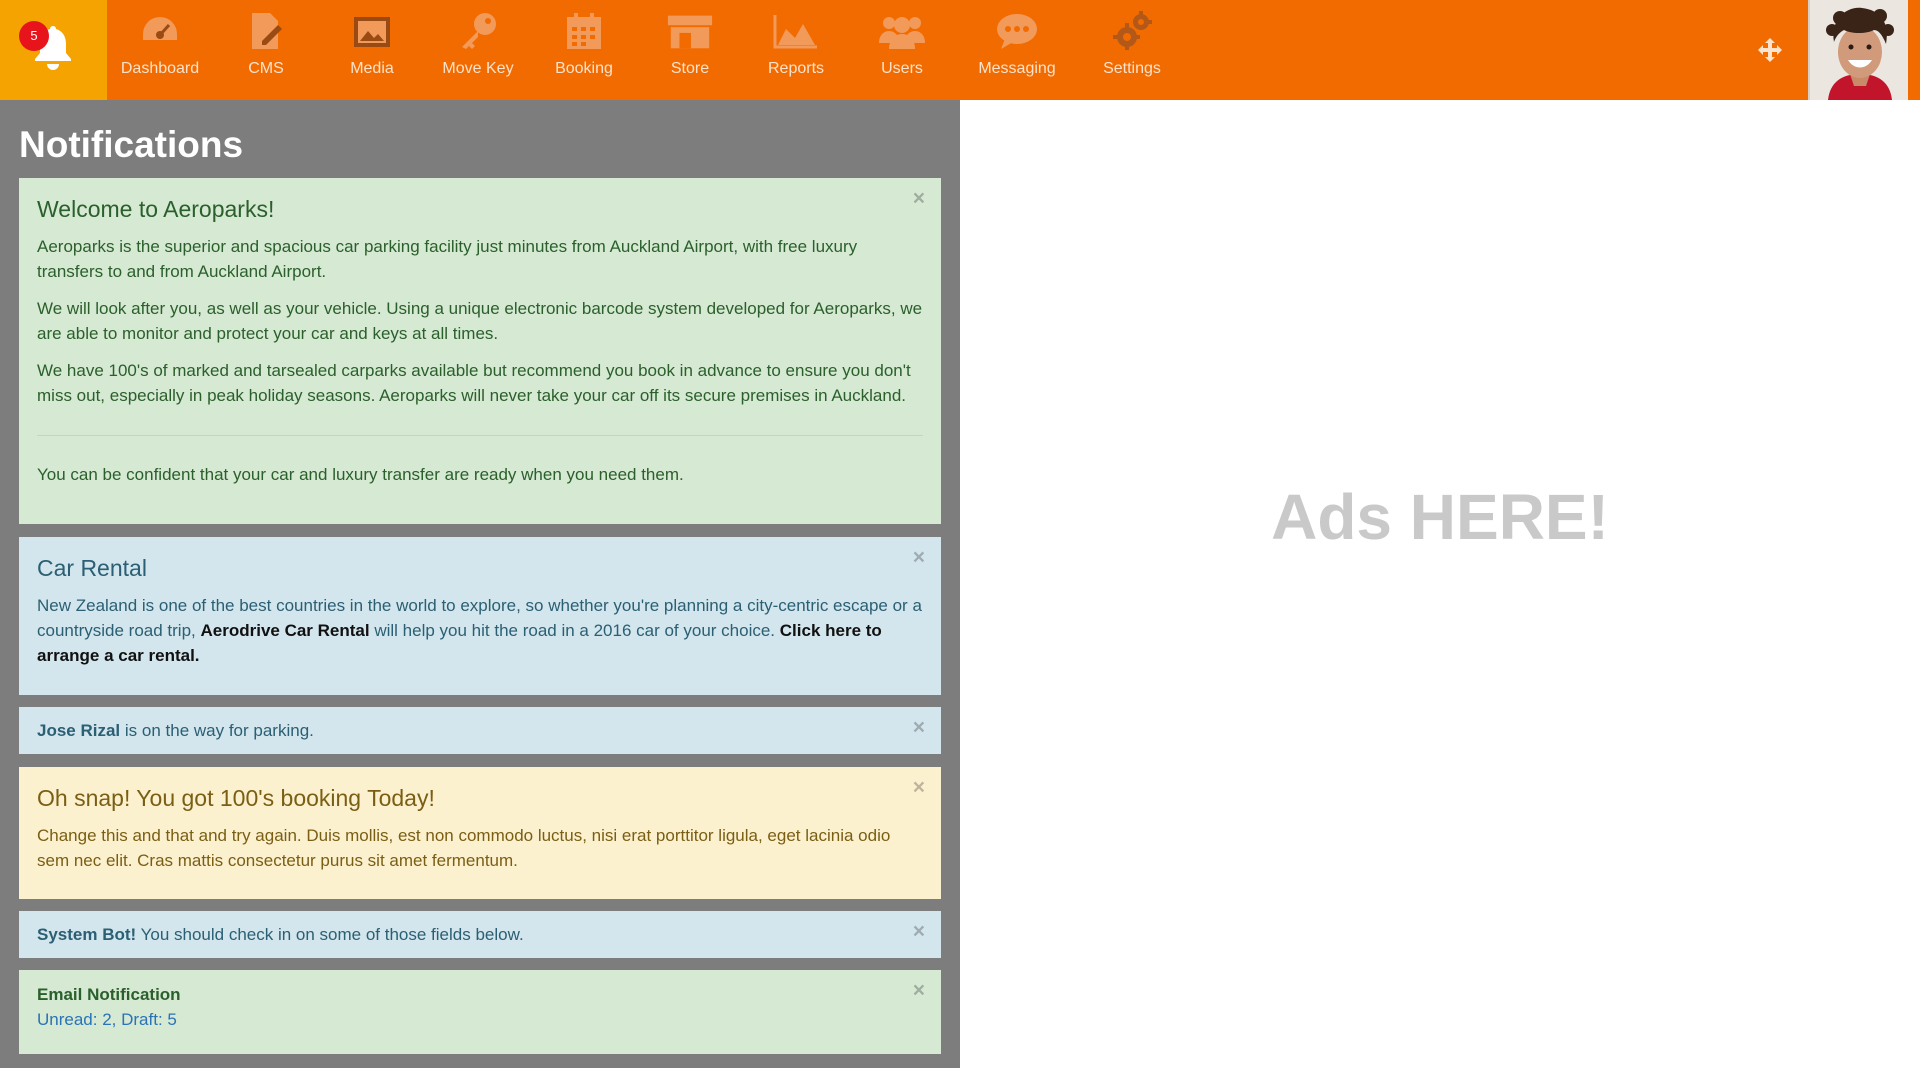 This screenshot has width=1920, height=1068. I want to click on notification-heading: Oh snap! You got 100's booking Today!, so click(236, 798).